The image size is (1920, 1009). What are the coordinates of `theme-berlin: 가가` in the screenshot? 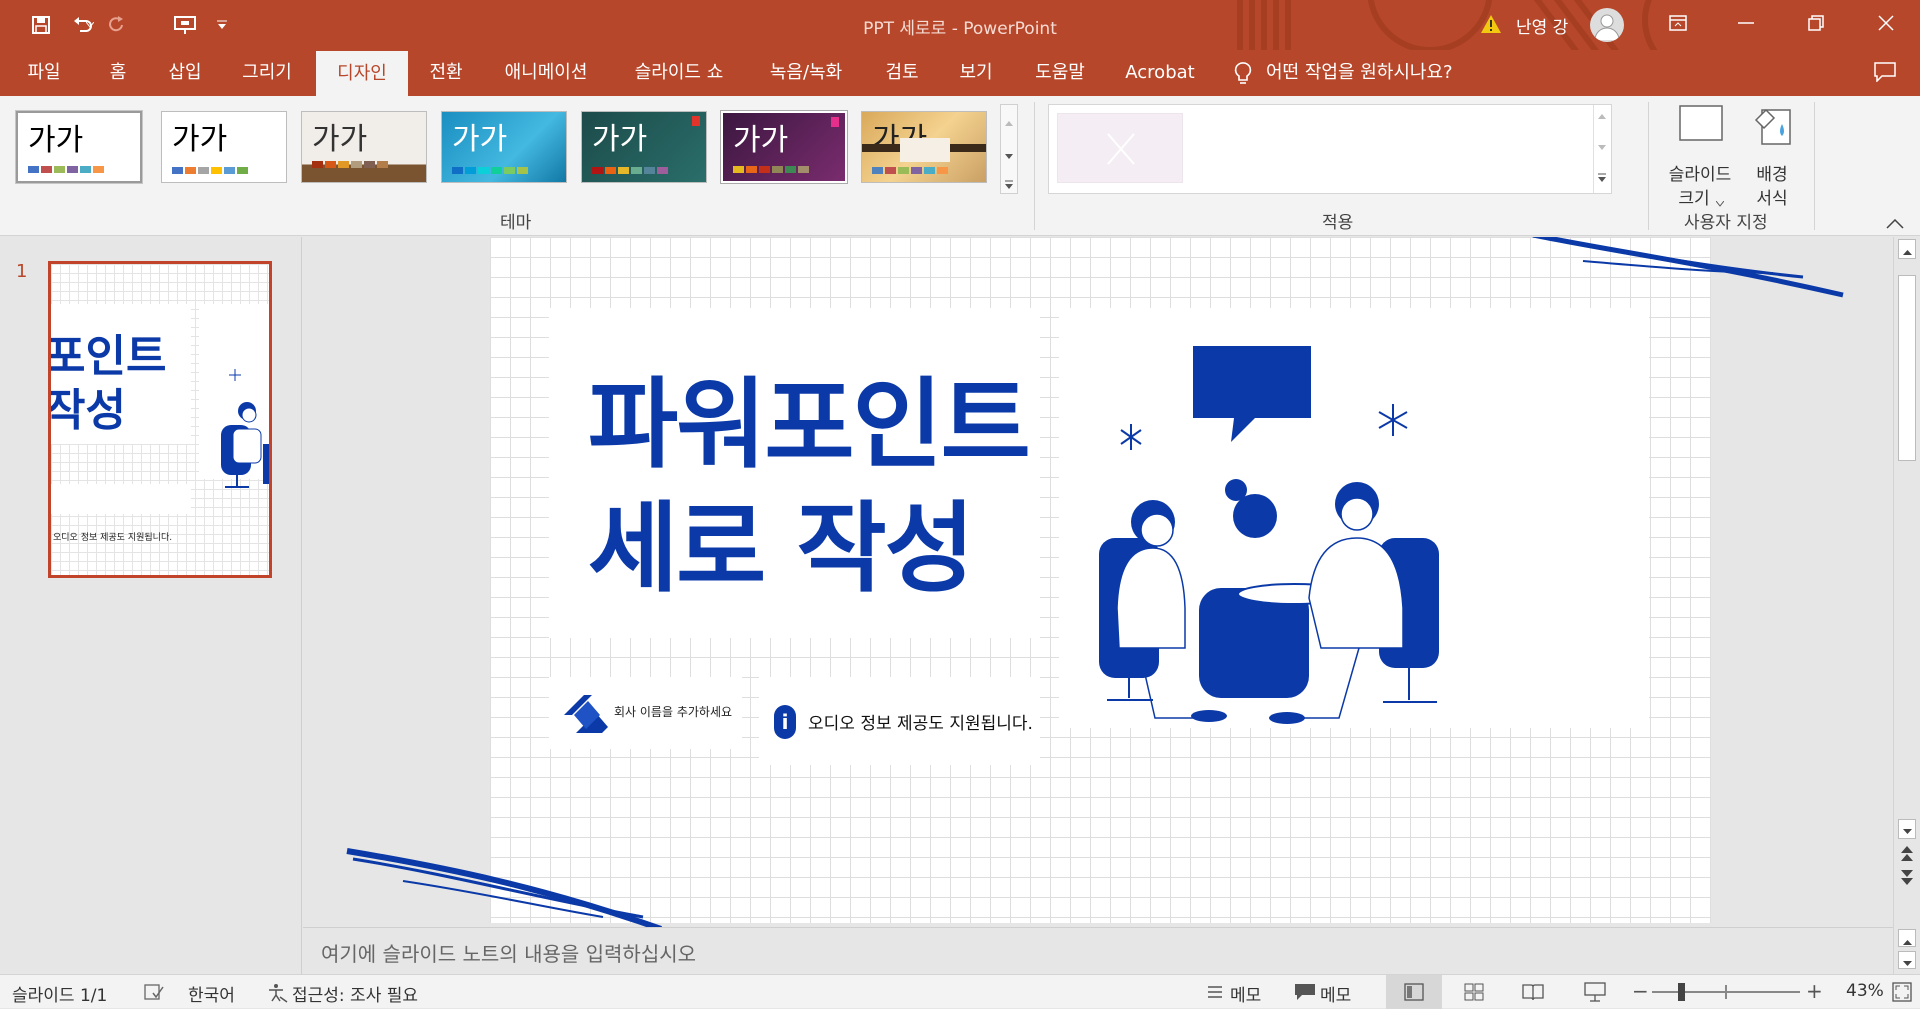 It's located at (784, 147).